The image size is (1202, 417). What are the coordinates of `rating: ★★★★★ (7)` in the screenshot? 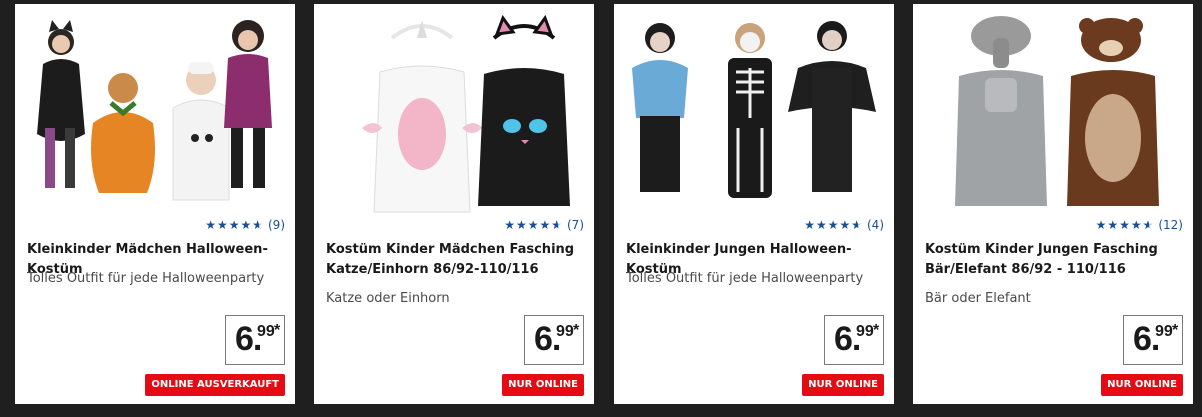 It's located at (544, 225).